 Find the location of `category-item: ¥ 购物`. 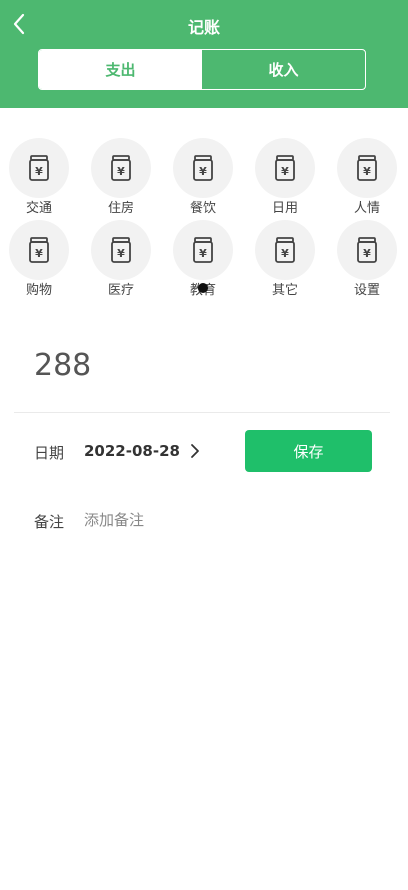

category-item: ¥ 购物 is located at coordinates (39, 259).